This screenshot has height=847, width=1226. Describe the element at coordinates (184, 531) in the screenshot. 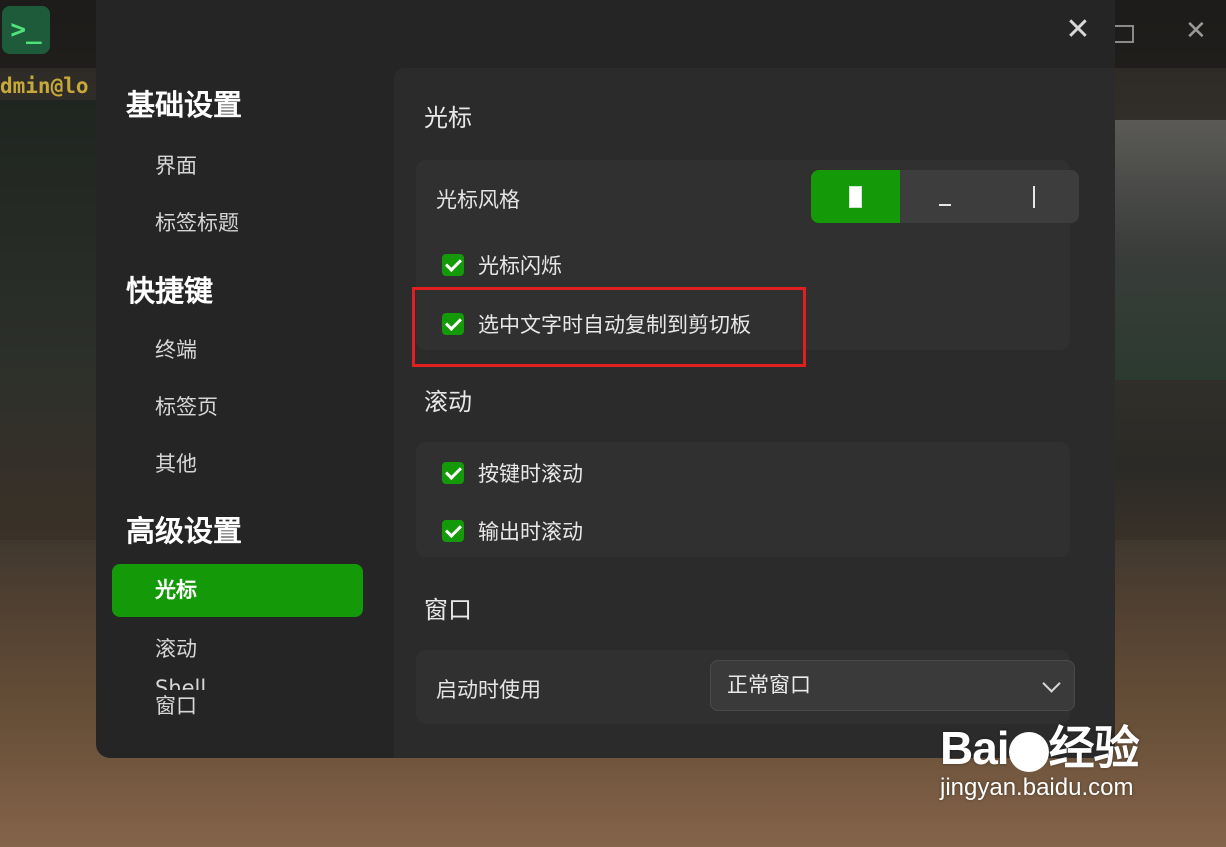

I see `sidebar-group-advanced: 高级设置` at that location.